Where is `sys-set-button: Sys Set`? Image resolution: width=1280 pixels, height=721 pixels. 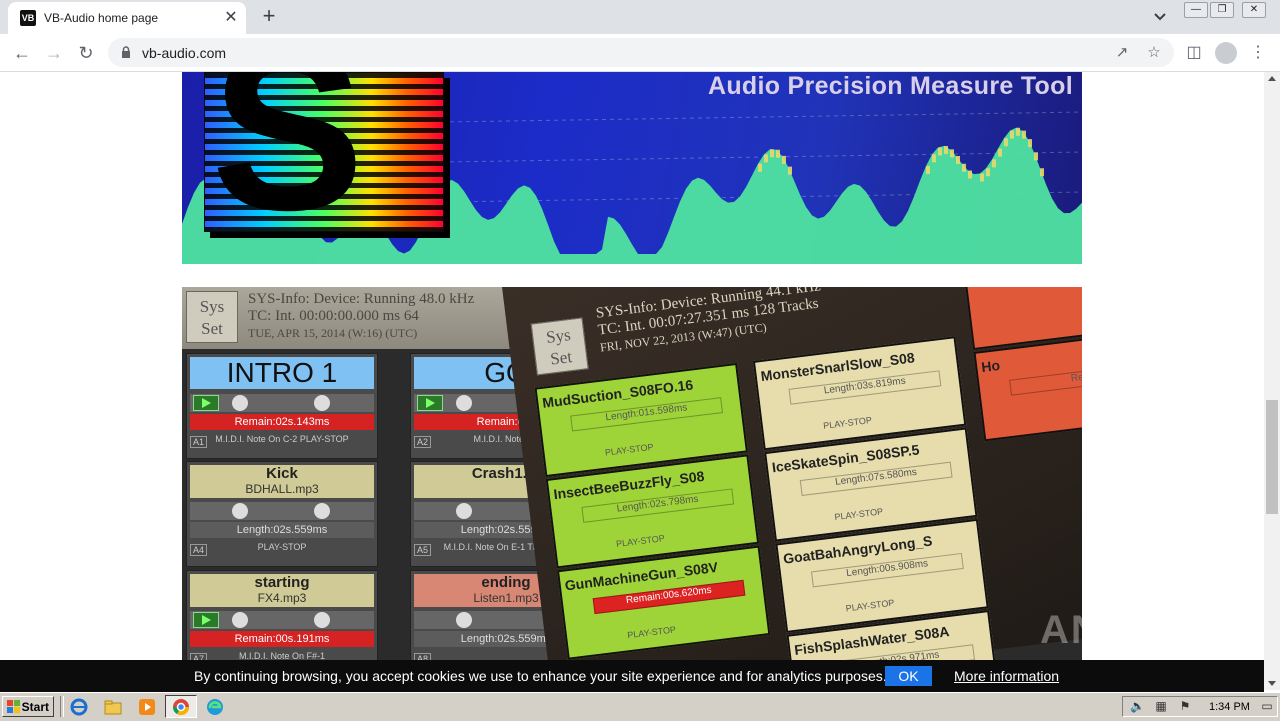 sys-set-button: Sys Set is located at coordinates (212, 317).